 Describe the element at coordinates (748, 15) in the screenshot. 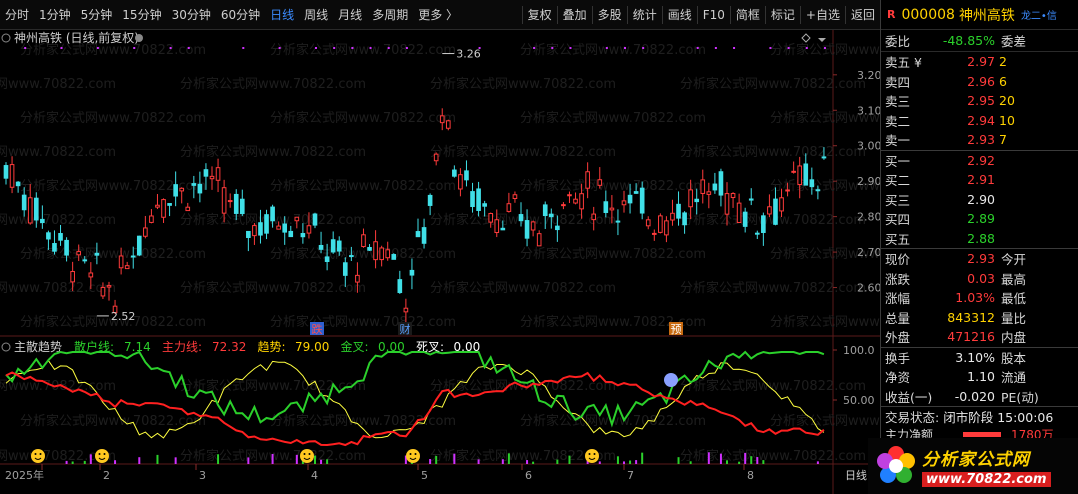

I see `toolbar-button: 简框` at that location.